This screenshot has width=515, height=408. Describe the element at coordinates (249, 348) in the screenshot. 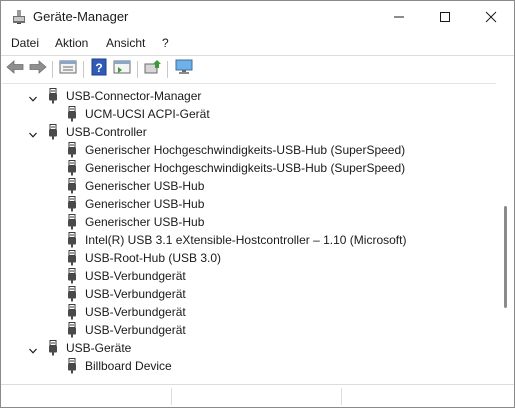

I see `tree-category: USB-Geräte` at that location.